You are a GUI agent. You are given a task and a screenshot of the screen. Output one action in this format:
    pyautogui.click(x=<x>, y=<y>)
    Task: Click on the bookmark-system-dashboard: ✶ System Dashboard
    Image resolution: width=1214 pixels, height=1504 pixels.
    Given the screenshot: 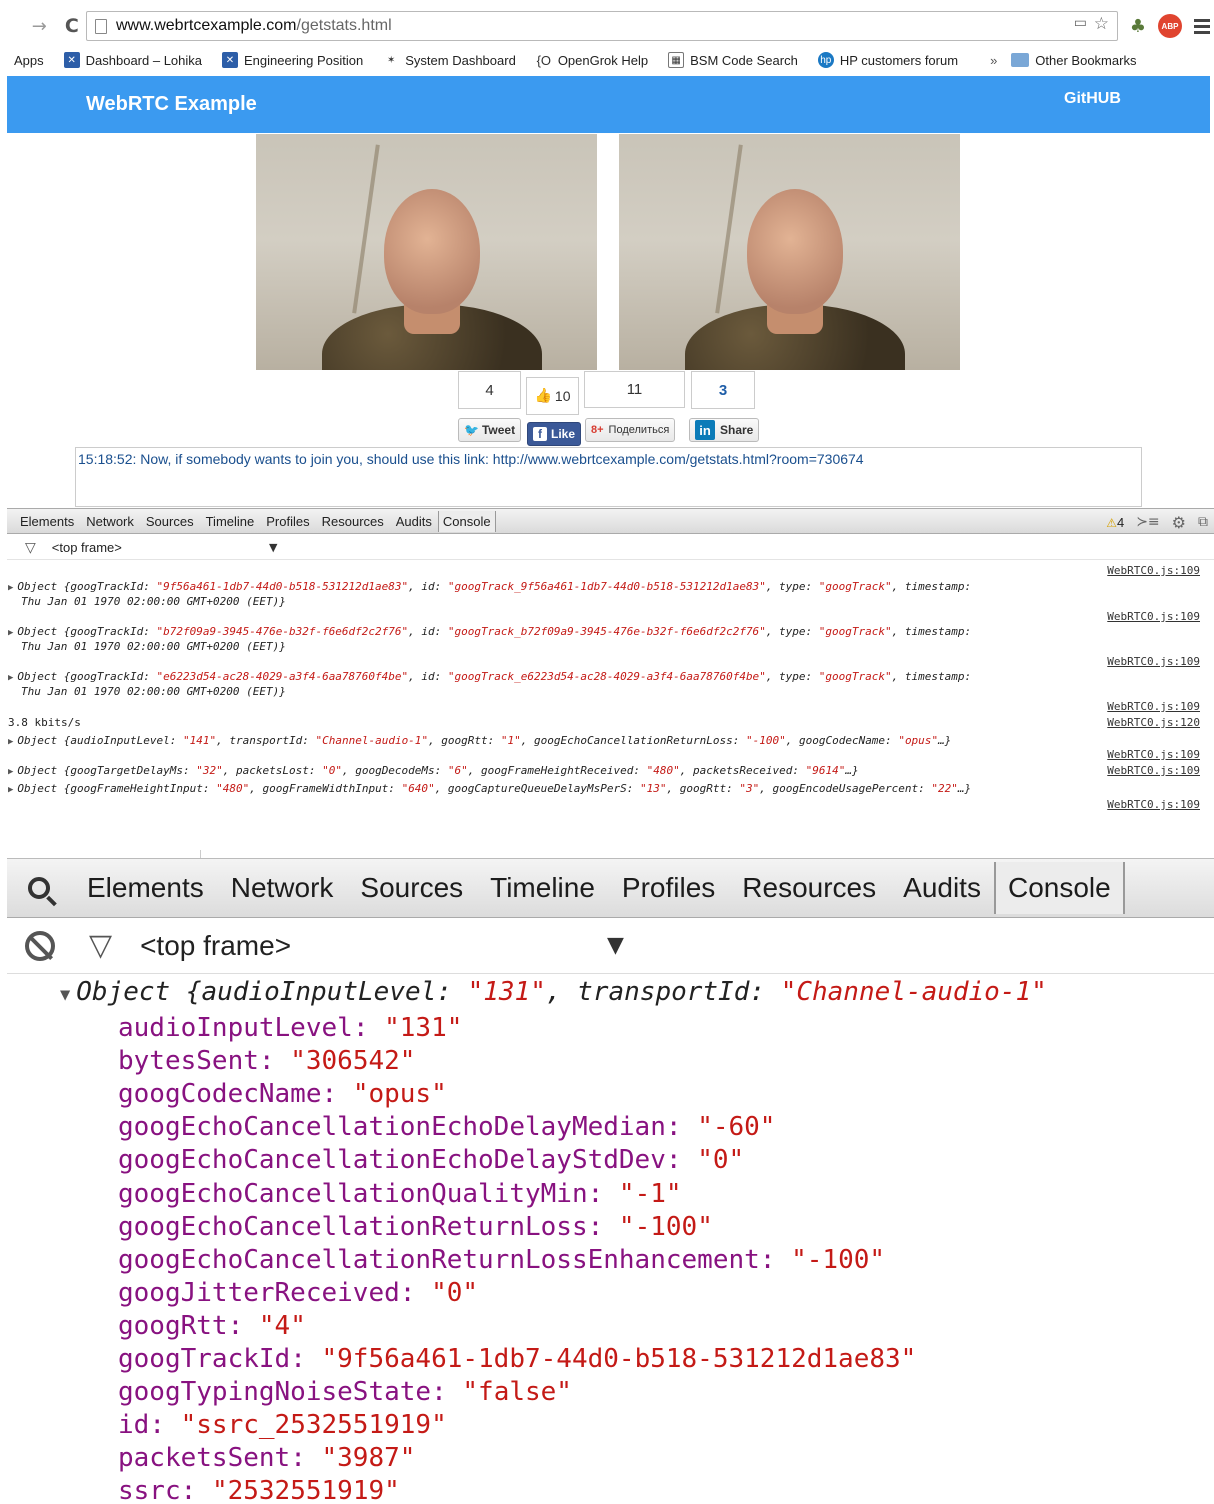 What is the action you would take?
    pyautogui.click(x=449, y=60)
    